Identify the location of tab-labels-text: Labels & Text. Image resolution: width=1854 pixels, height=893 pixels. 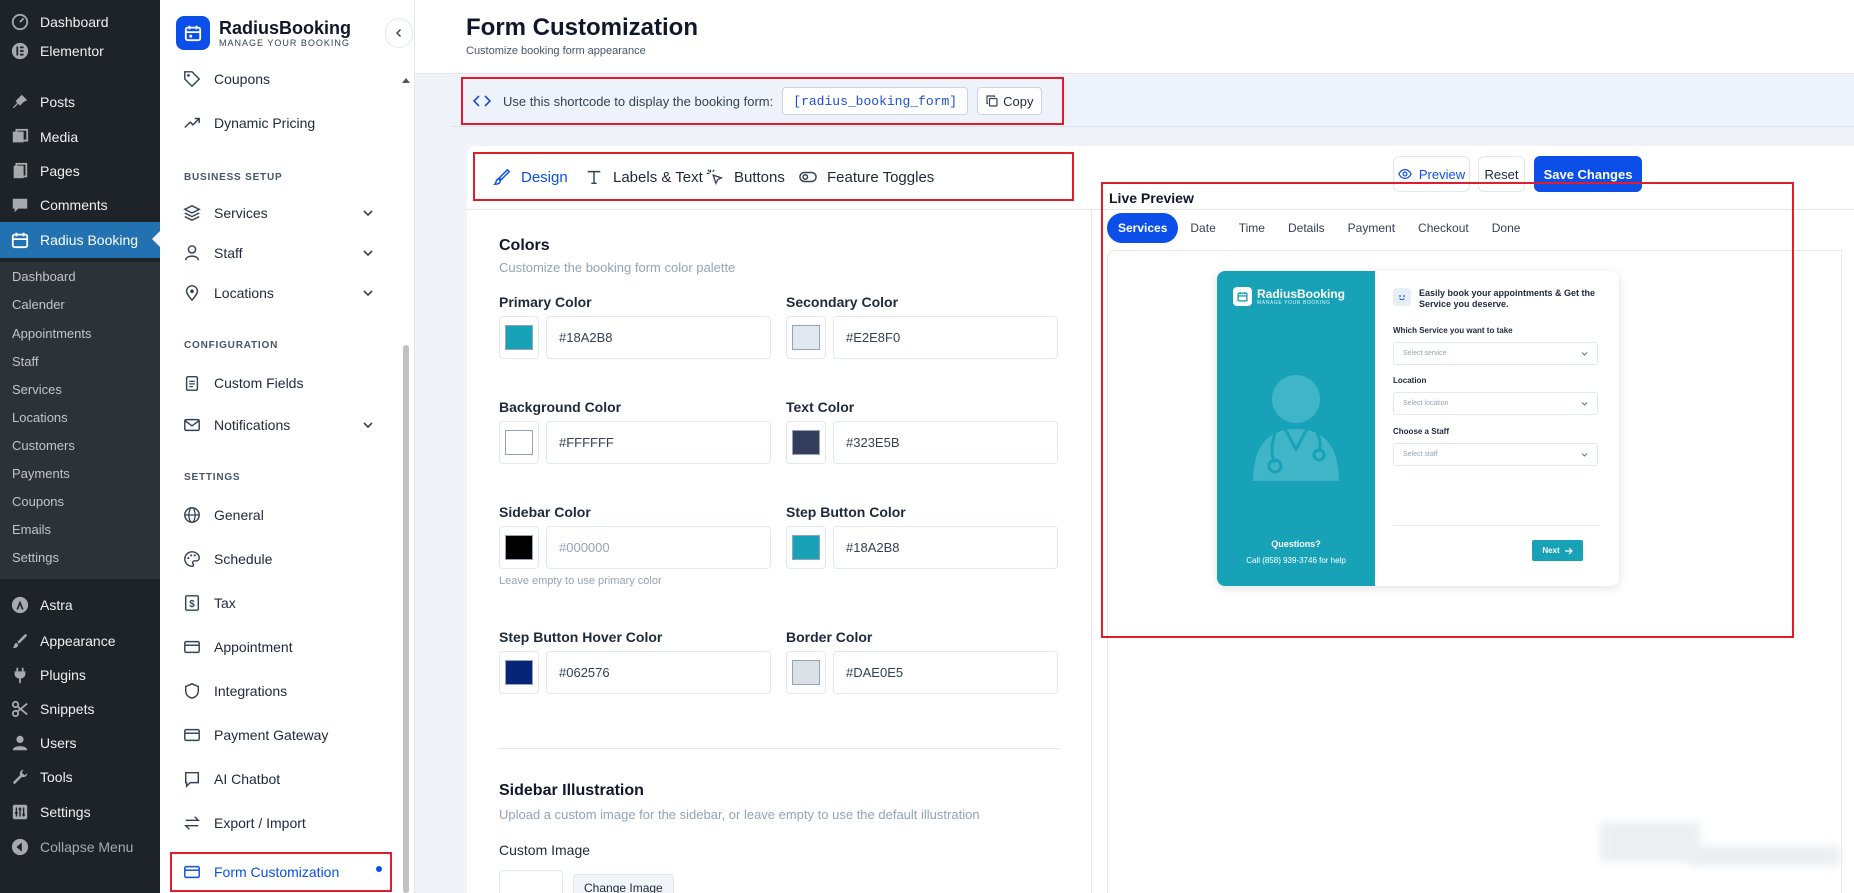
(644, 177).